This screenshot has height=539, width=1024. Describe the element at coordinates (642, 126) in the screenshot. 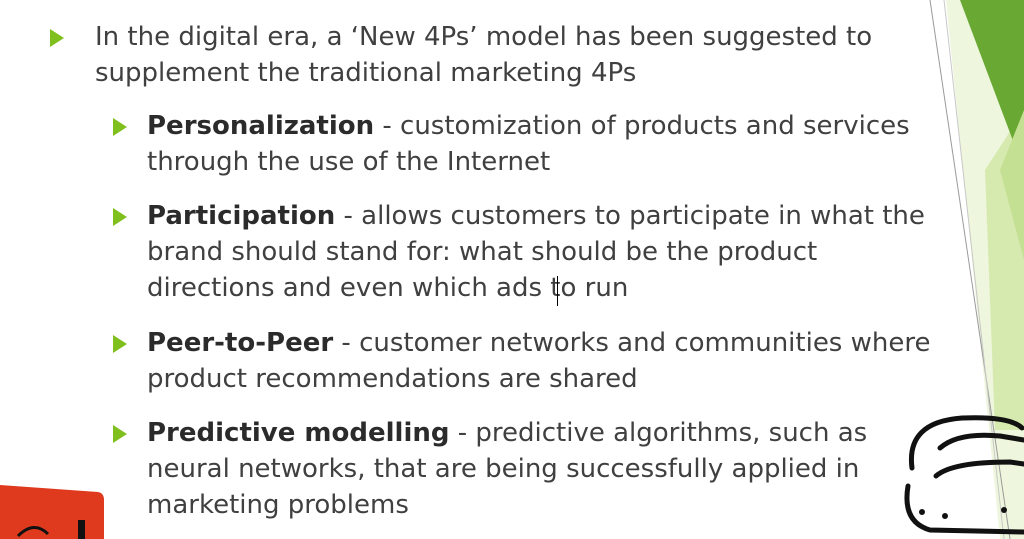

I see `item-description: - customization of products and services` at that location.